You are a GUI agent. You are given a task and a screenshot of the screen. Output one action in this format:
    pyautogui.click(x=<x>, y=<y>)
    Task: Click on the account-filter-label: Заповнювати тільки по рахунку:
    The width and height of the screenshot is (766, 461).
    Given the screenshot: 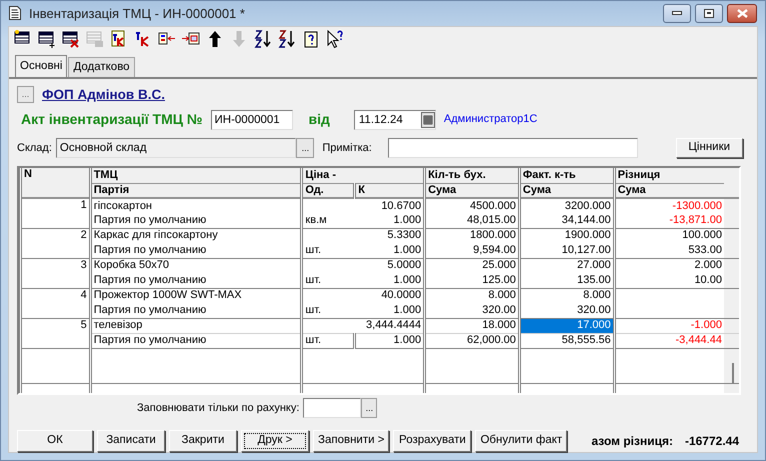 What is the action you would take?
    pyautogui.click(x=218, y=408)
    